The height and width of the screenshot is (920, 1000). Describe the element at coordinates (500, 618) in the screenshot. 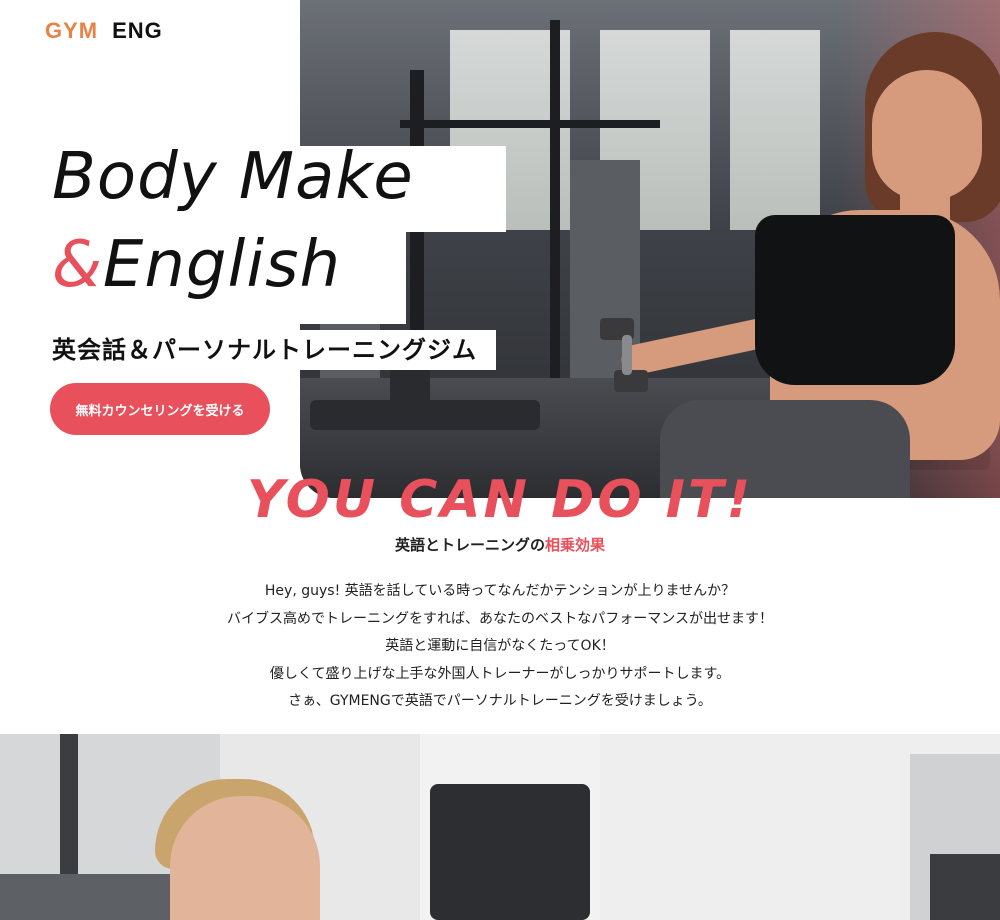

I see `intro-line: バイブス高めでトレーニングをすれば、あなたのベストなパフォーマンスが出せます！` at that location.